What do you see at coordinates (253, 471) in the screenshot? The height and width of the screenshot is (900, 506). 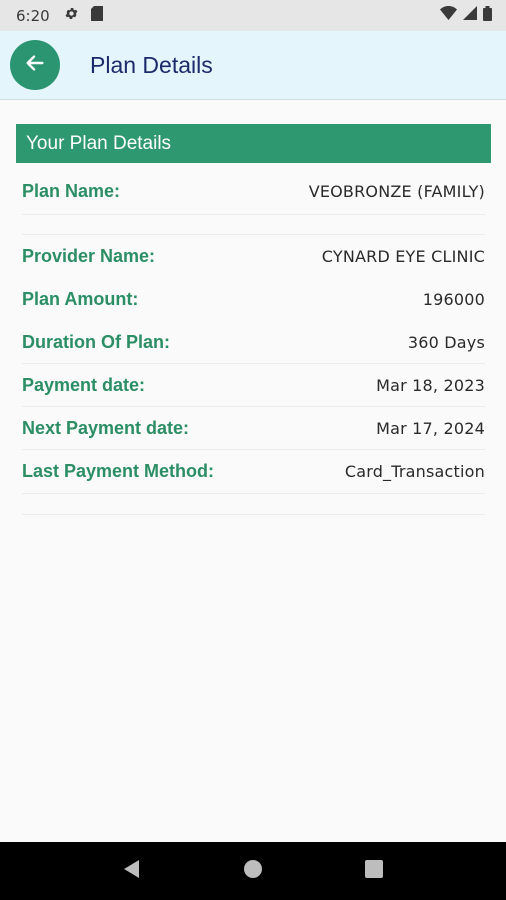 I see `detail-row-last-payment-method: Last Payment Method: Card_Transaction` at bounding box center [253, 471].